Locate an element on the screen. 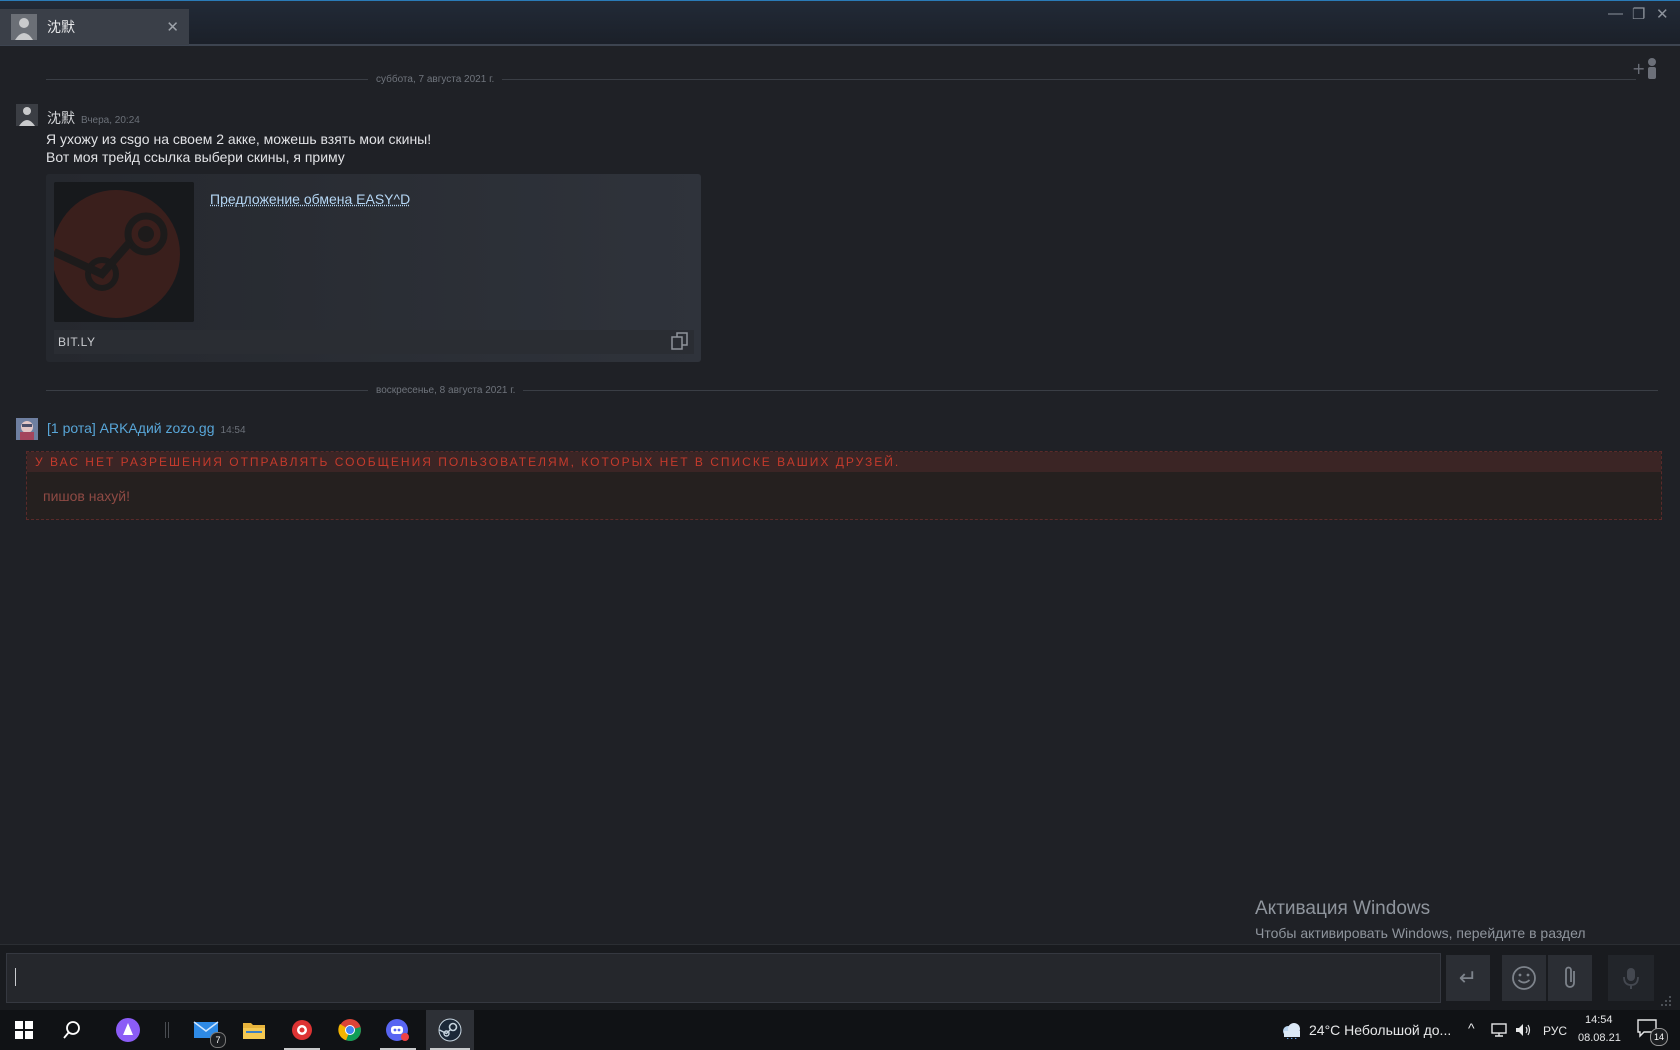  tab-avatar is located at coordinates (24, 27).